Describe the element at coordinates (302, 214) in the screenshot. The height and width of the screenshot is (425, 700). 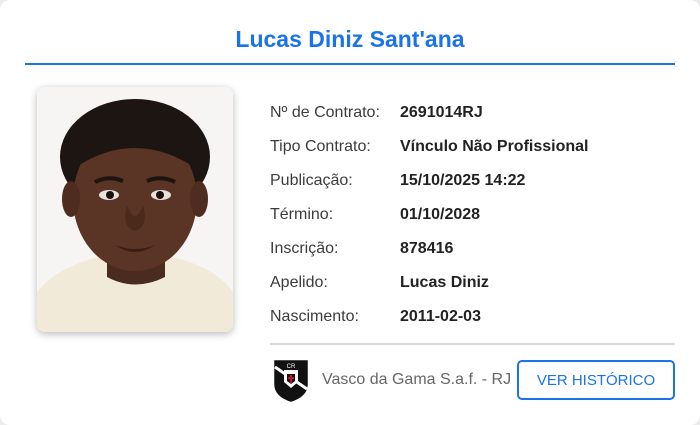
I see `field-label: Término:` at that location.